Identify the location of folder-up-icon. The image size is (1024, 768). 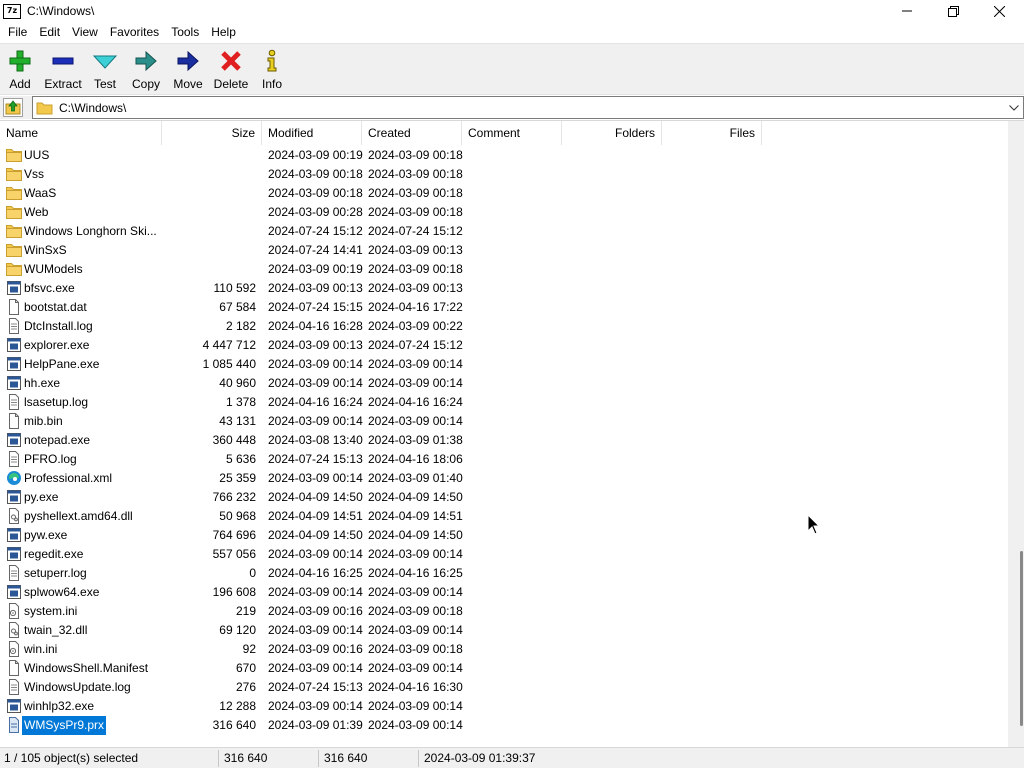
(13, 107).